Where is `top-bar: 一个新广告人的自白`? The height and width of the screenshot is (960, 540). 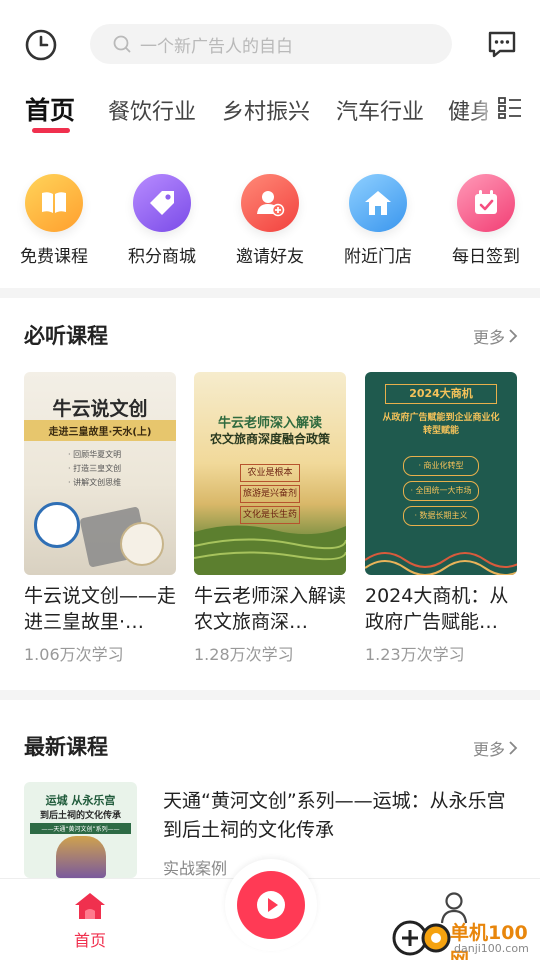 top-bar: 一个新广告人的自白 is located at coordinates (270, 44).